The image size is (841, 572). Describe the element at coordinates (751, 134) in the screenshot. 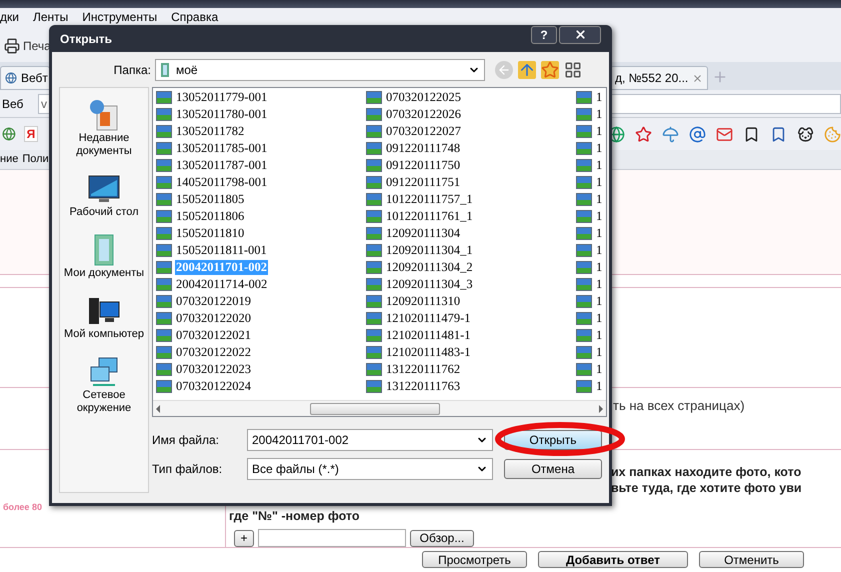

I see `bookmark-icon` at that location.